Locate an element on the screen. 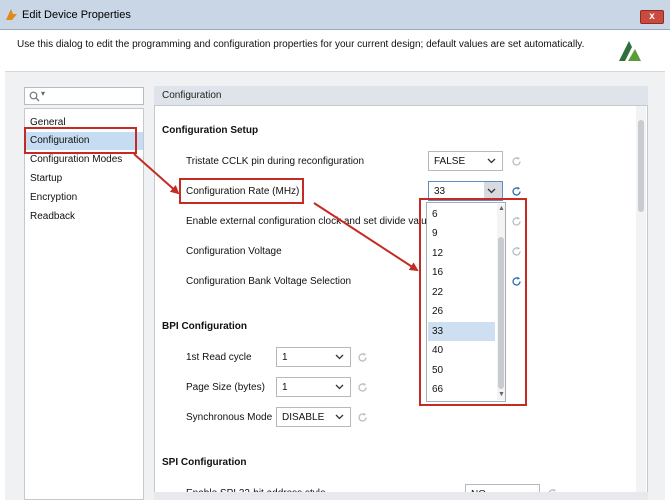  arrow-to-rate-label is located at coordinates (156, 174).